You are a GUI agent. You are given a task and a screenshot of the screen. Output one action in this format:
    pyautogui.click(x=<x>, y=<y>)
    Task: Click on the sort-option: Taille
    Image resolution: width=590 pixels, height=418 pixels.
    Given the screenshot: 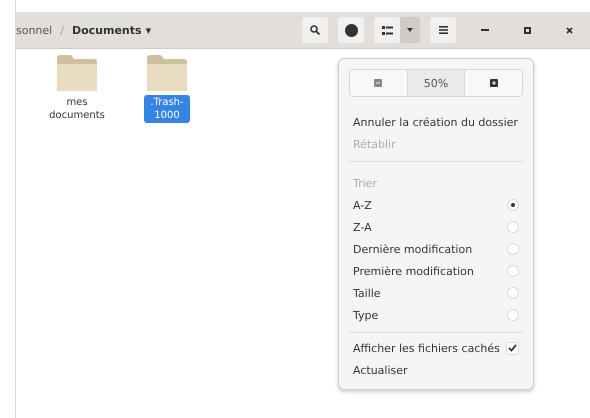 What is the action you would take?
    pyautogui.click(x=436, y=293)
    